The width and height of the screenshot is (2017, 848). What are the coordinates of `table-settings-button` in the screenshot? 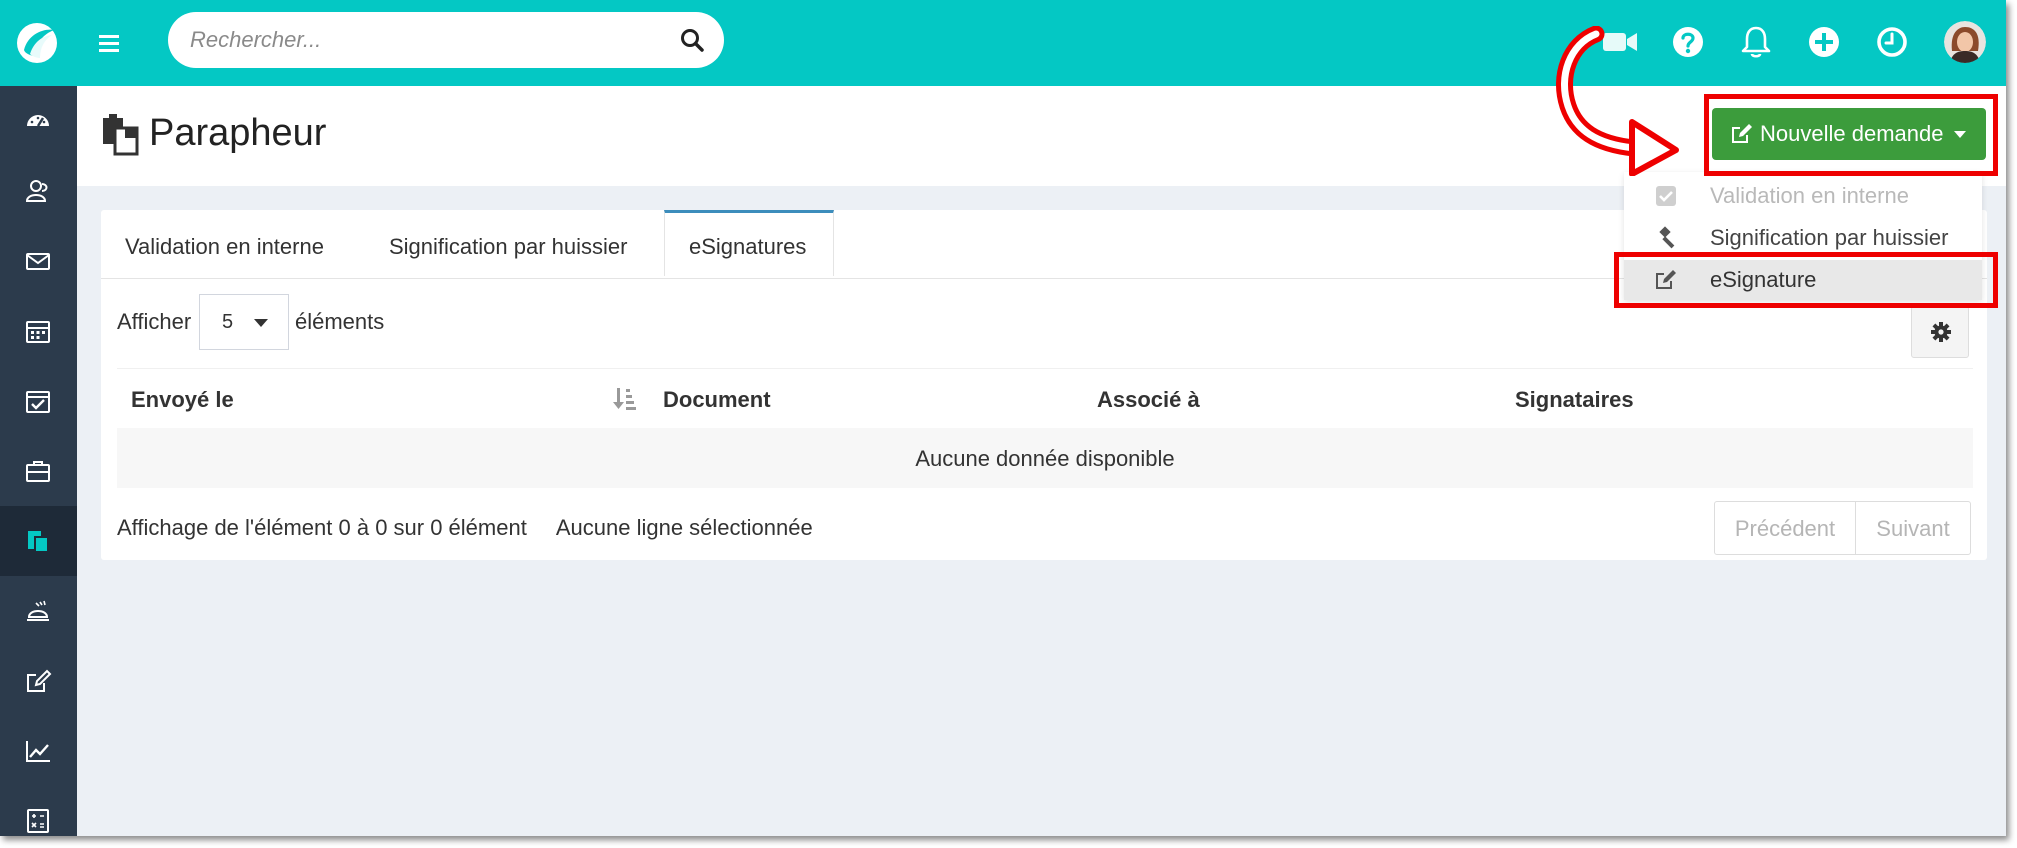 It's located at (1940, 332).